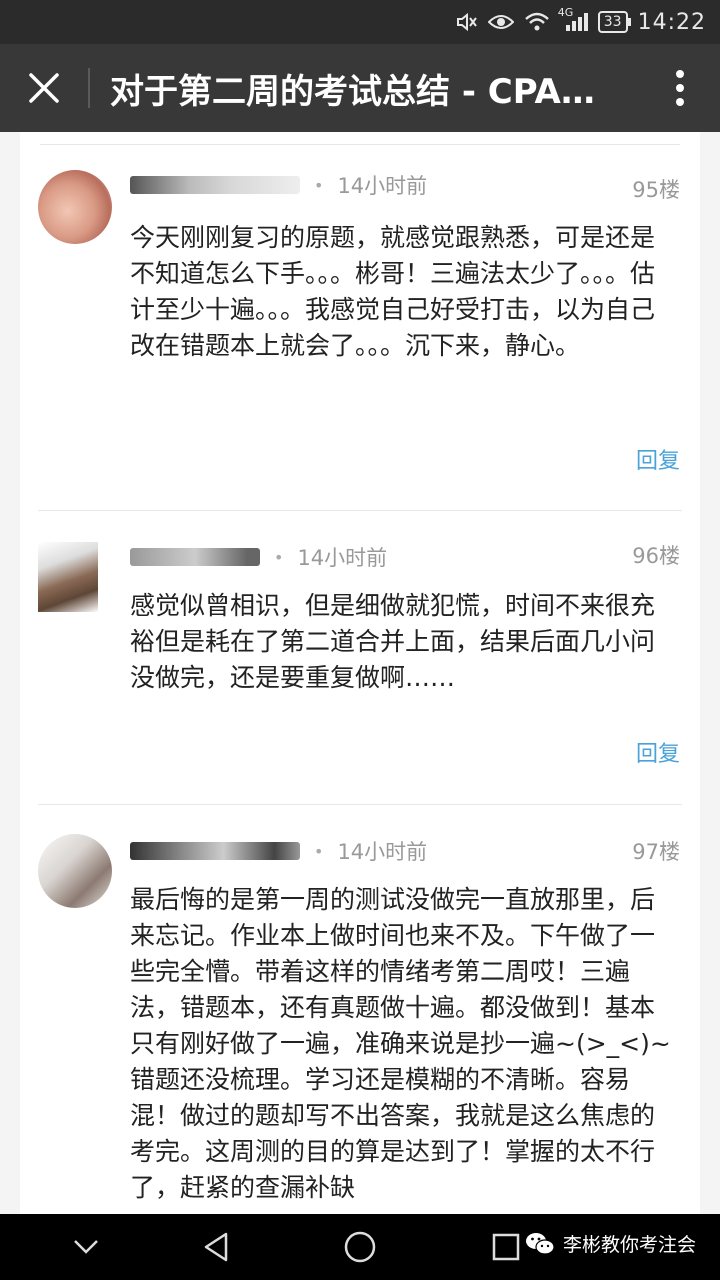  I want to click on mute-icon, so click(466, 22).